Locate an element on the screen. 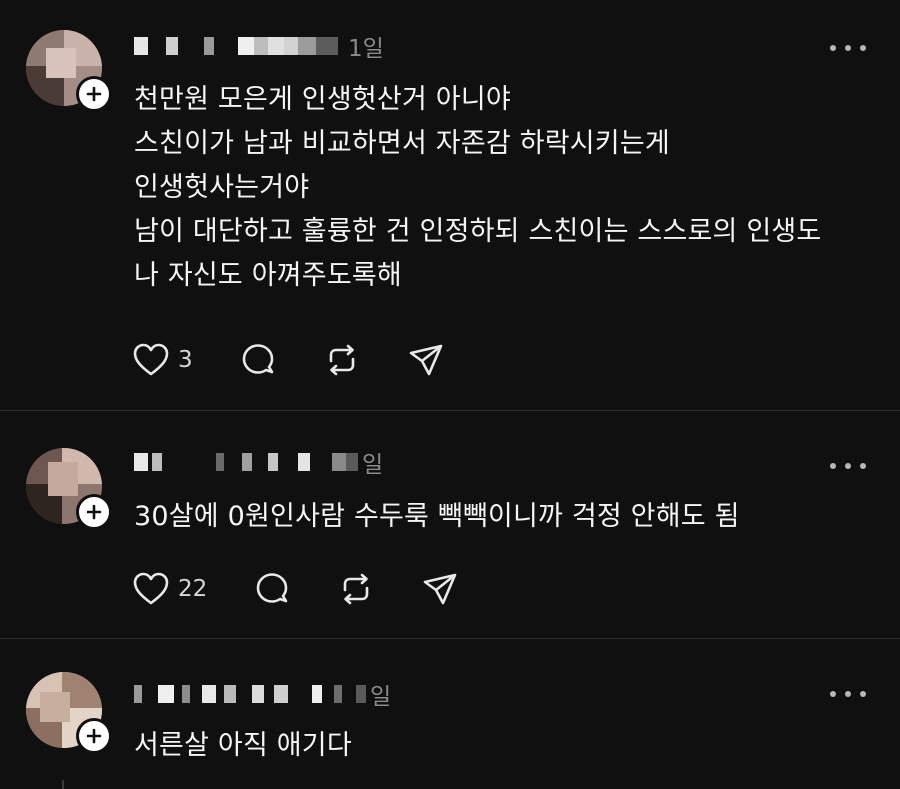 The image size is (900, 789). like-count: 3 is located at coordinates (185, 360).